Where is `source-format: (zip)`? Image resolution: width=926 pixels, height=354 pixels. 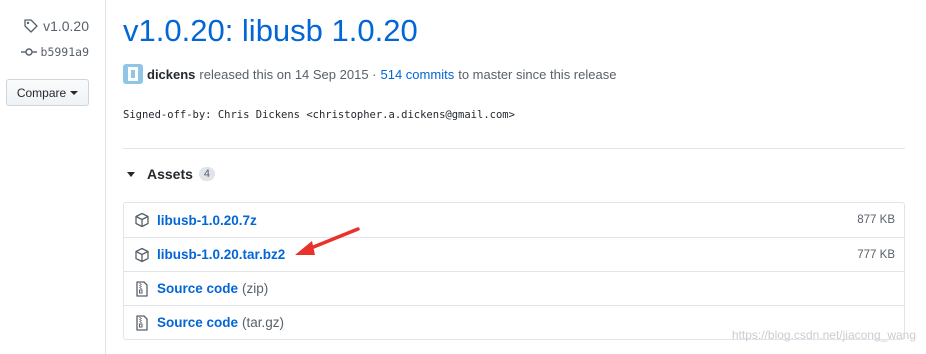 source-format: (zip) is located at coordinates (255, 288).